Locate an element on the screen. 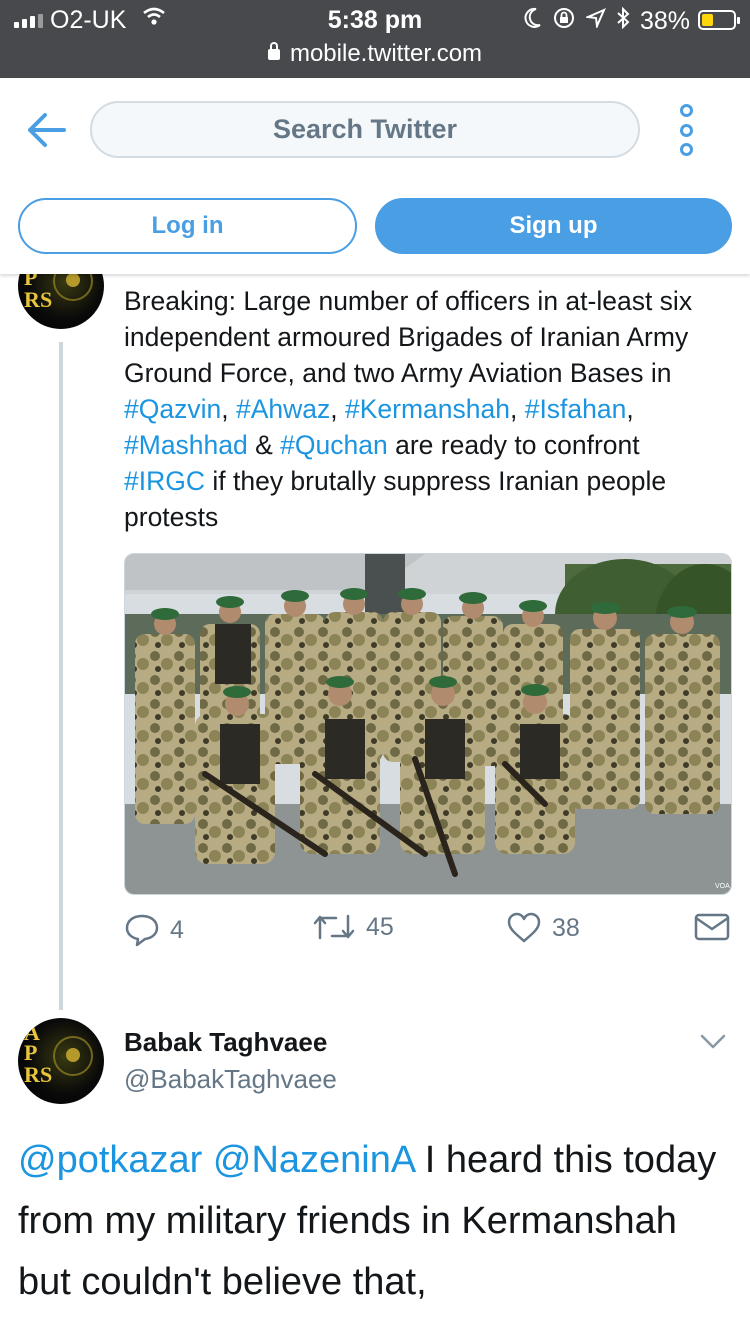 The width and height of the screenshot is (750, 1334). like-button: 38 is located at coordinates (543, 928).